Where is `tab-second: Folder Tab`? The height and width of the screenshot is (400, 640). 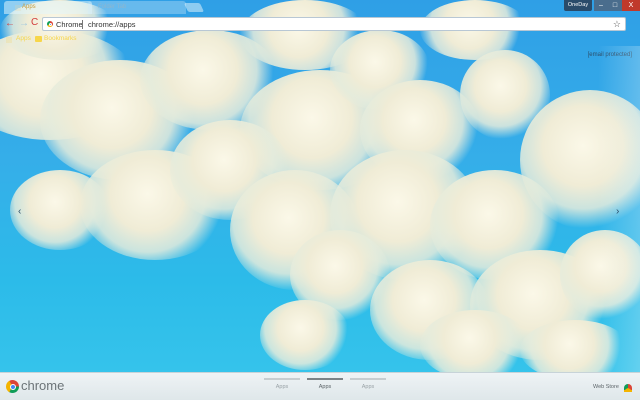 tab-second: Folder Tab is located at coordinates (137, 7).